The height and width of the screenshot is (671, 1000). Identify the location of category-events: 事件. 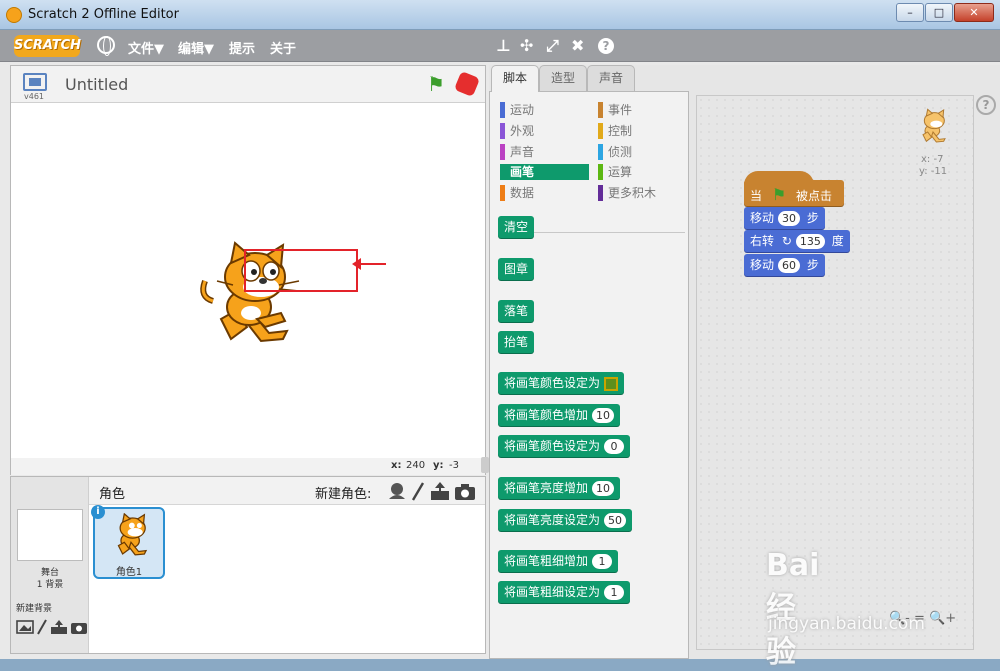
(643, 110).